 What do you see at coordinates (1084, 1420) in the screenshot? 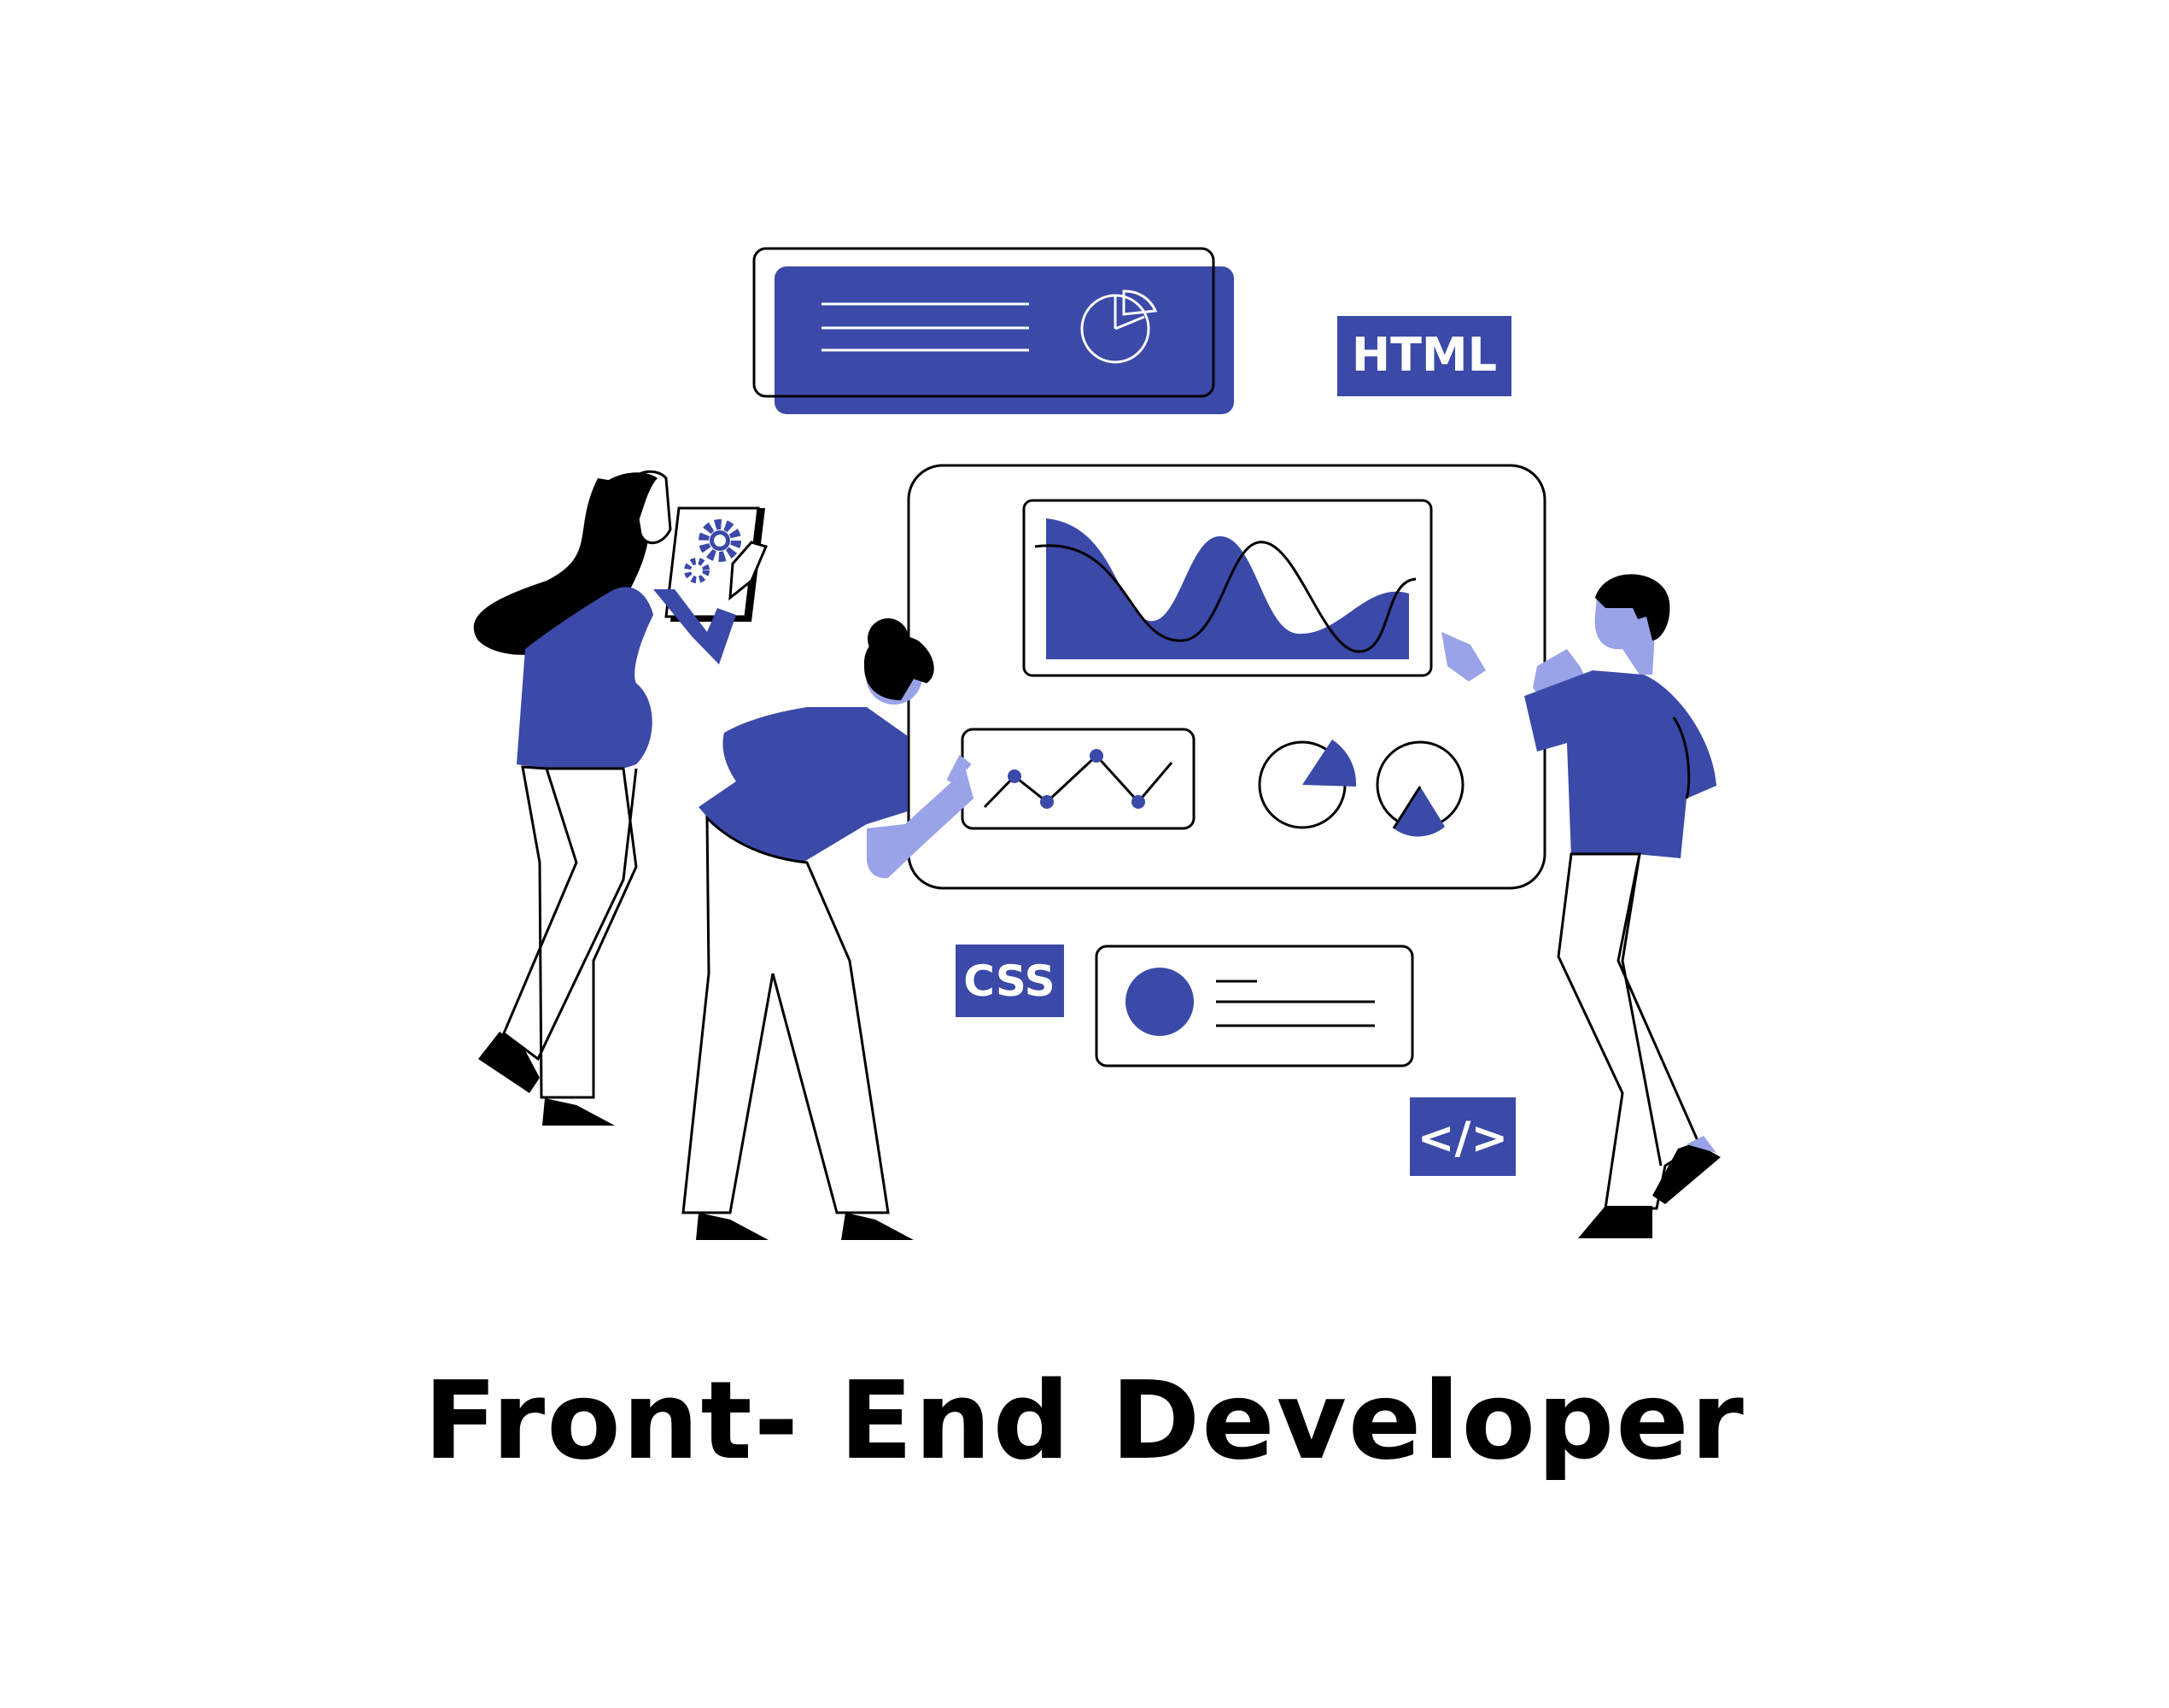
I see `page-title: Front- End Developer` at bounding box center [1084, 1420].